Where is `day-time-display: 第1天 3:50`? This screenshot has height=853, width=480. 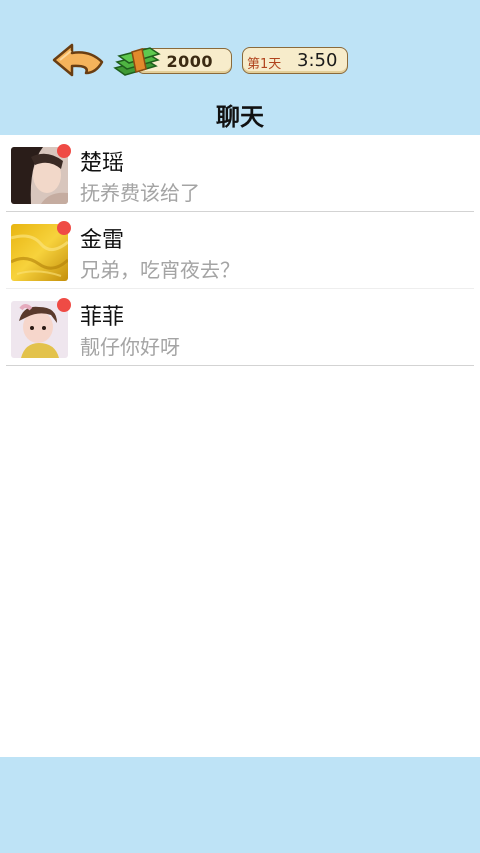 day-time-display: 第1天 3:50 is located at coordinates (295, 60).